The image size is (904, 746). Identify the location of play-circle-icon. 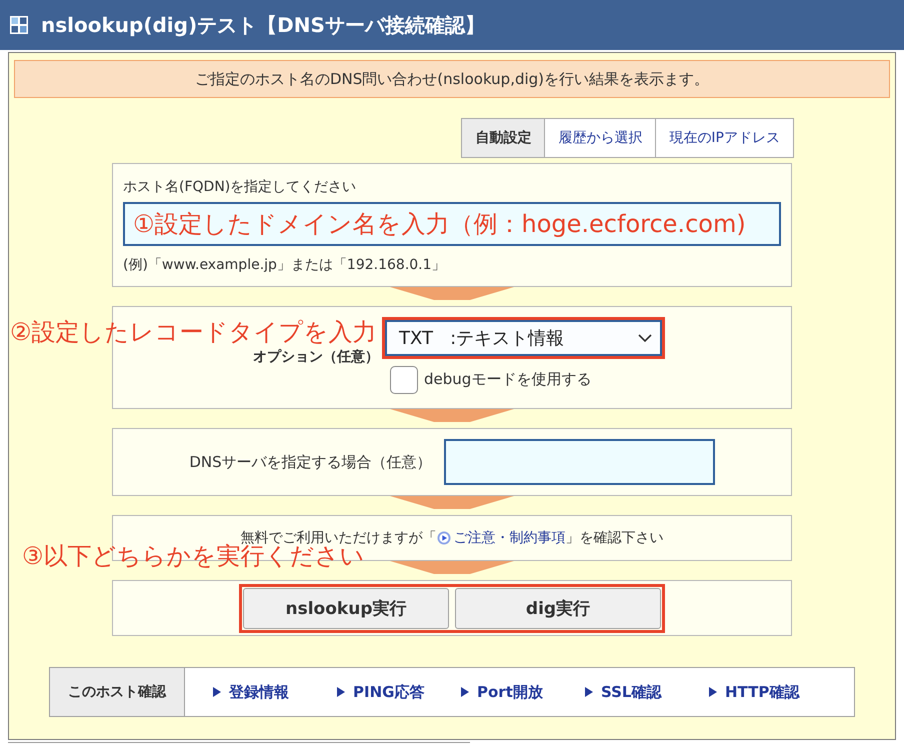
(443, 538).